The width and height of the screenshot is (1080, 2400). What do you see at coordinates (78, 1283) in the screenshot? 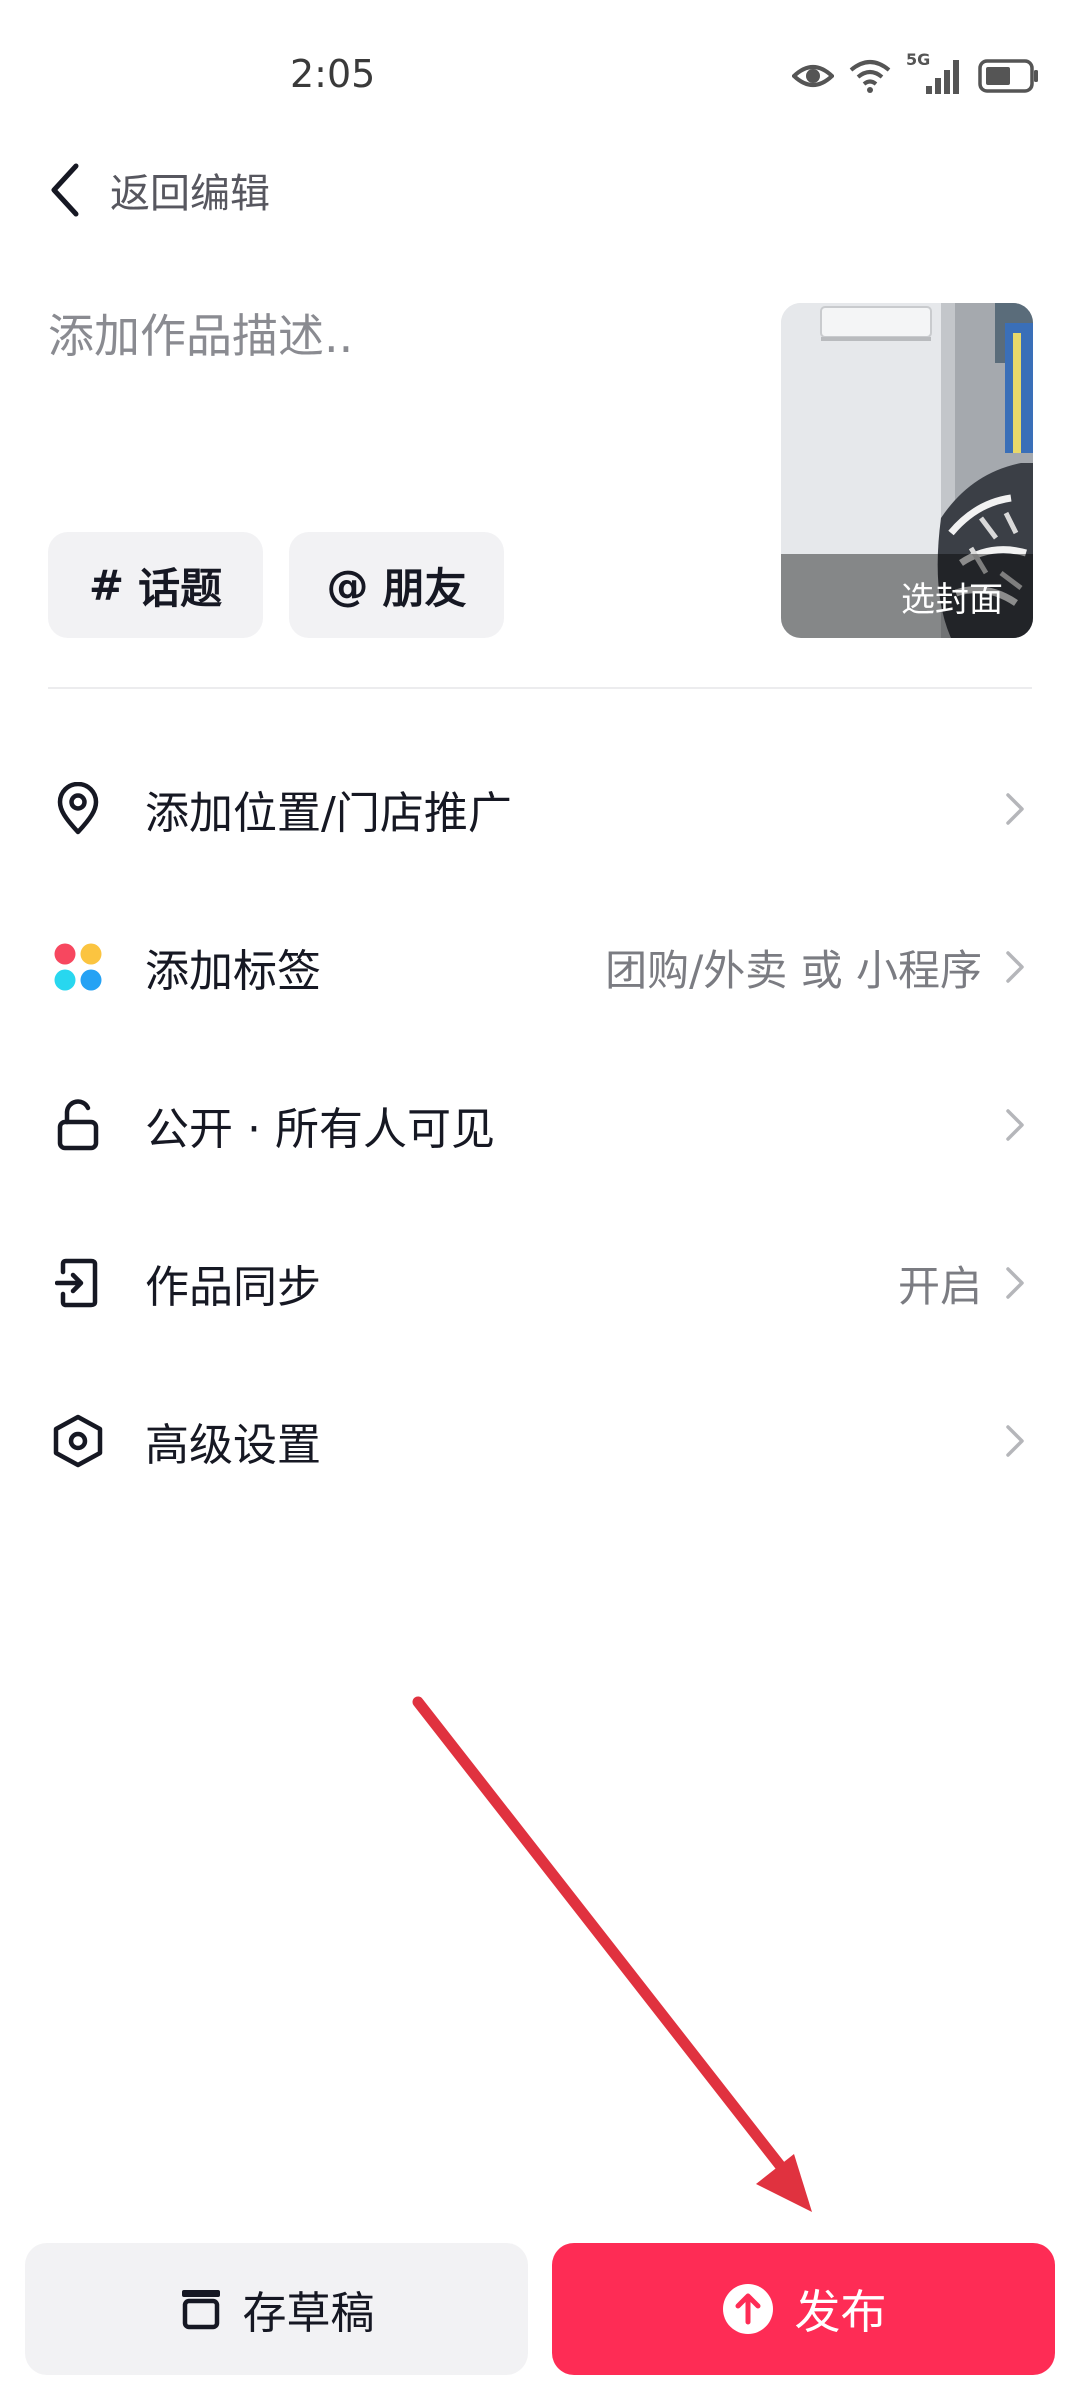
I see `sync-icon` at bounding box center [78, 1283].